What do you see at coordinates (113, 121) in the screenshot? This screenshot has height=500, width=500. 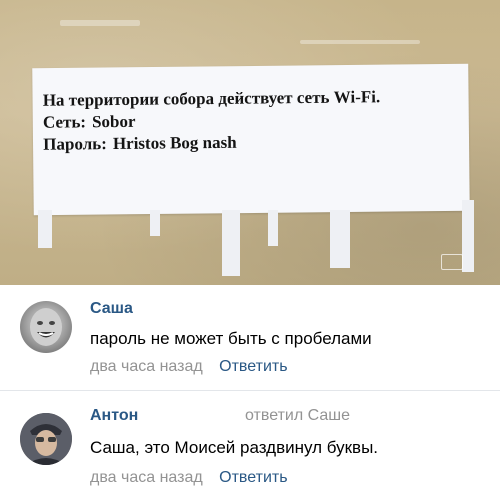 I see `notice-network-value: Sobor` at bounding box center [113, 121].